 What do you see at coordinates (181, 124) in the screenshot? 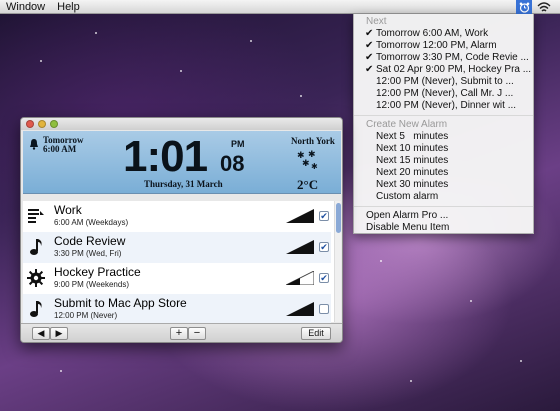
I see `window-titlebar` at bounding box center [181, 124].